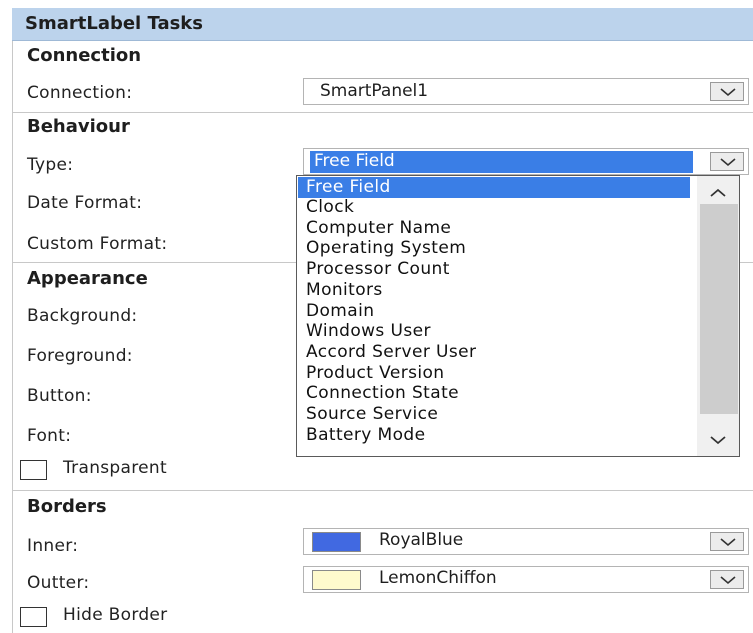 The image size is (753, 633). What do you see at coordinates (718, 192) in the screenshot?
I see `chevron-up-icon` at bounding box center [718, 192].